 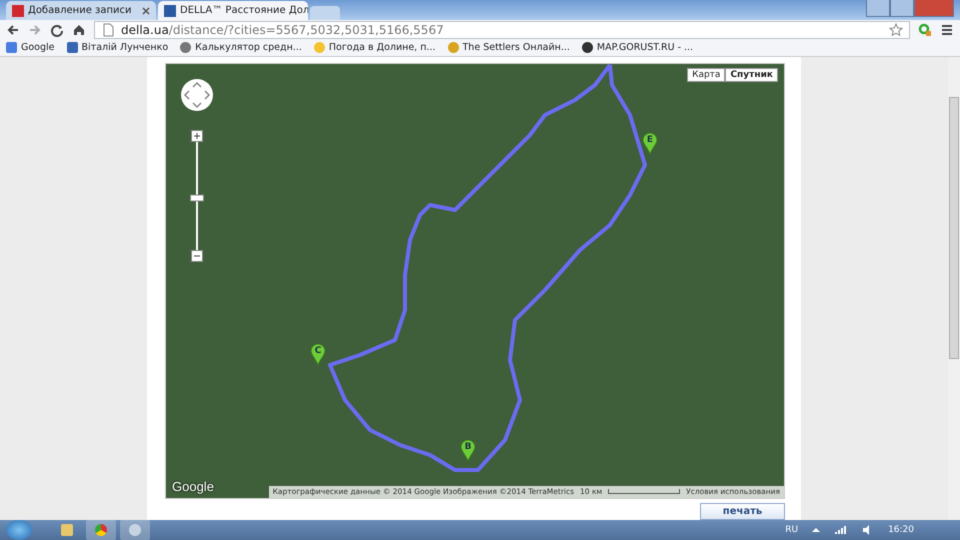 What do you see at coordinates (791, 529) in the screenshot?
I see `language-indicator: RU` at bounding box center [791, 529].